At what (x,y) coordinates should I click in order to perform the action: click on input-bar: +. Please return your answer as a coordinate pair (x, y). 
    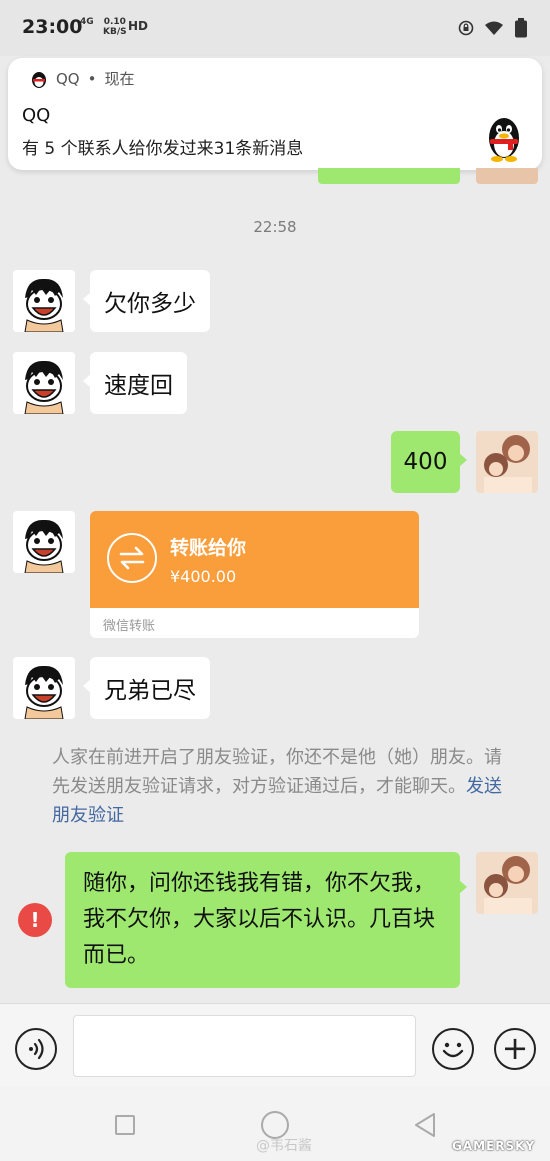
    Looking at the image, I should click on (275, 1045).